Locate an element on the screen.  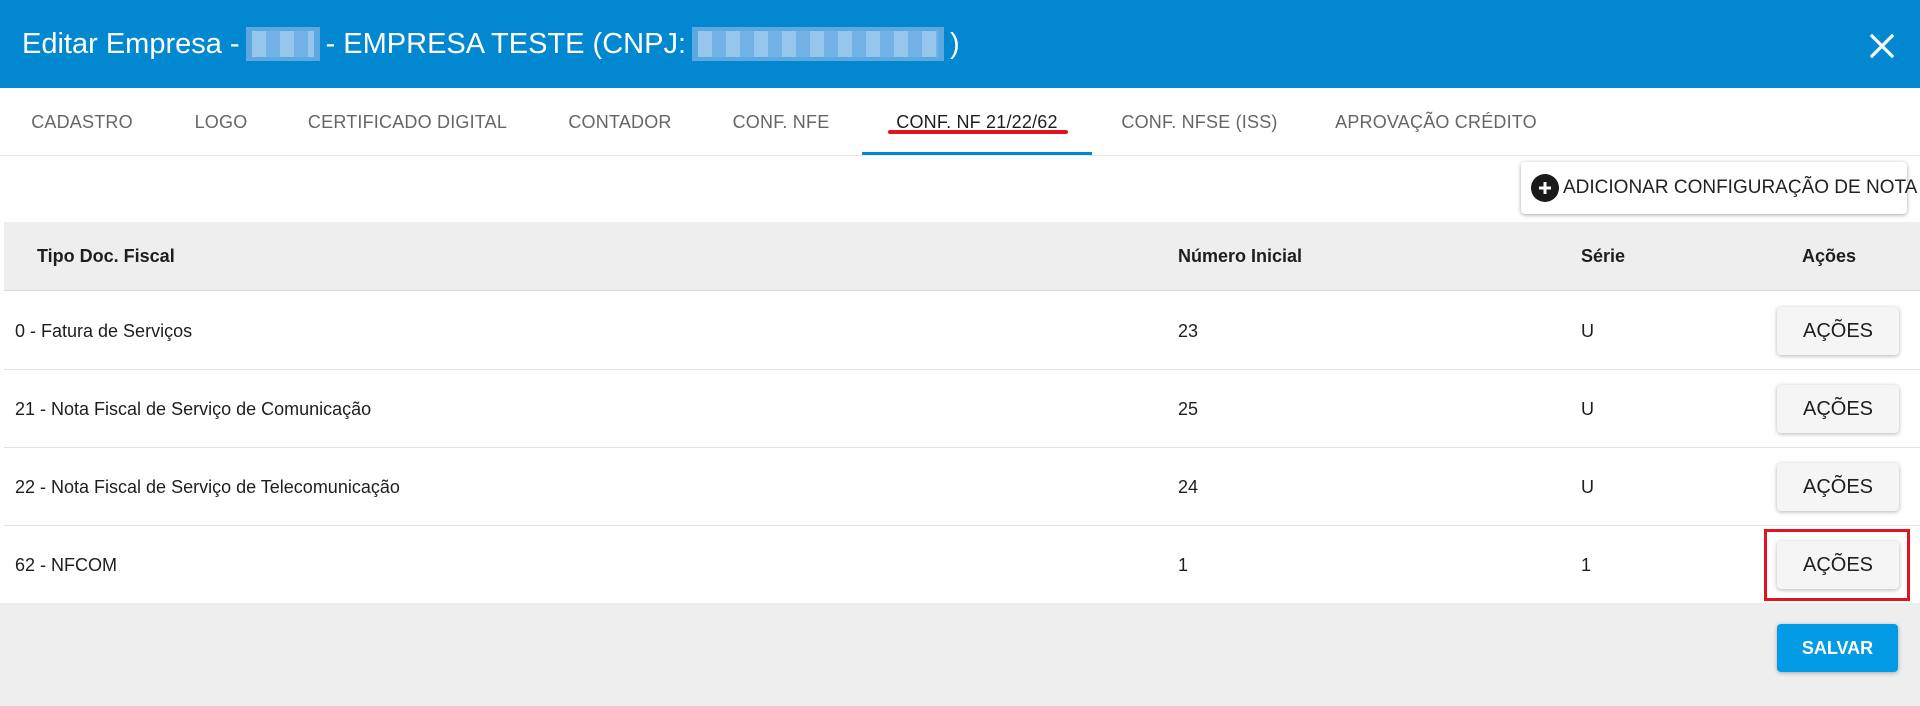
redacted-company-code is located at coordinates (282, 44).